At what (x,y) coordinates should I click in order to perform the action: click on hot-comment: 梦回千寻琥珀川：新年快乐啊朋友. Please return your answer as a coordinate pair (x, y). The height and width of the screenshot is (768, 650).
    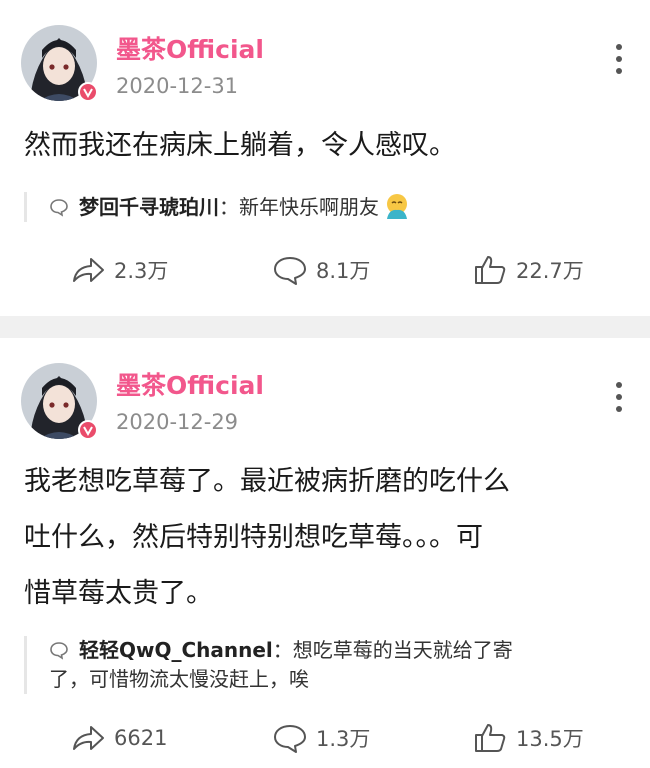
    Looking at the image, I should click on (322, 207).